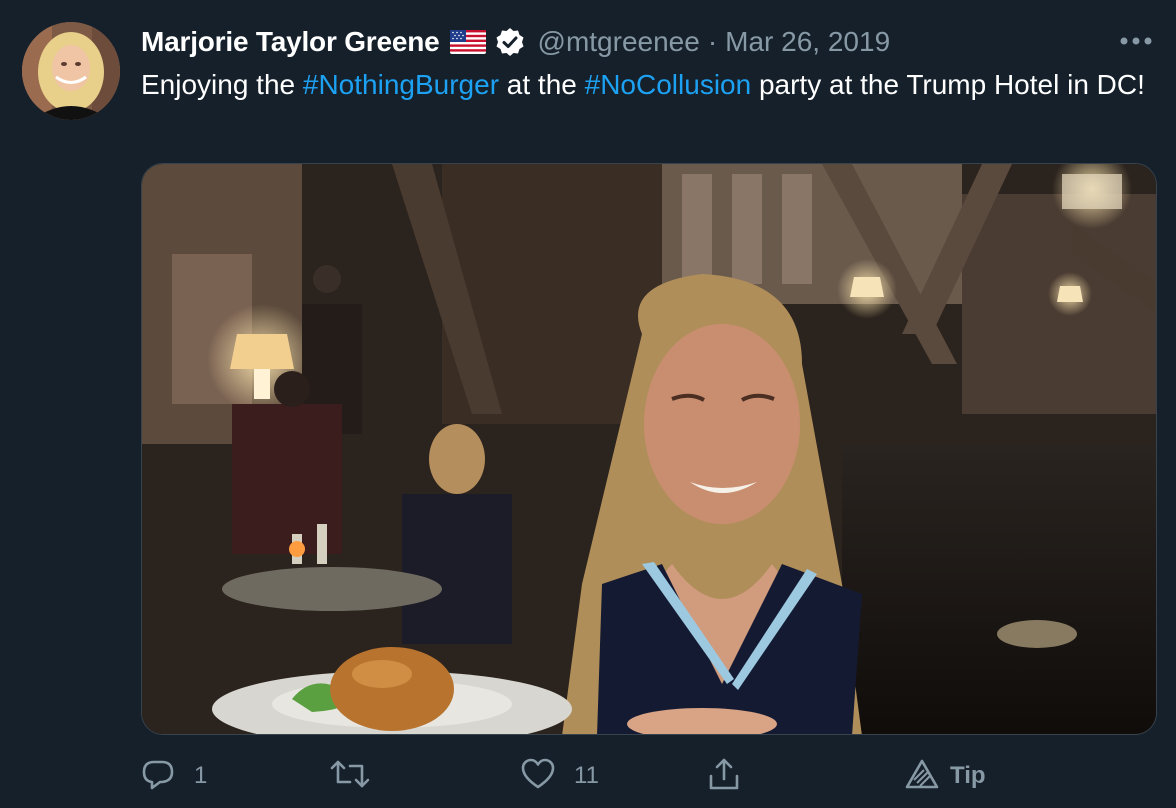 This screenshot has width=1176, height=808. I want to click on tip-label: Tip, so click(968, 775).